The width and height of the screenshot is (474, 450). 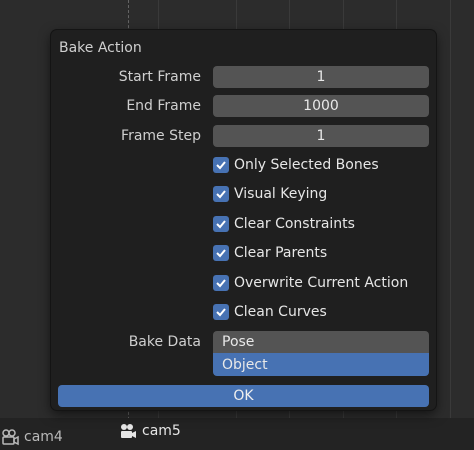 What do you see at coordinates (237, 434) in the screenshot?
I see `marker-strip` at bounding box center [237, 434].